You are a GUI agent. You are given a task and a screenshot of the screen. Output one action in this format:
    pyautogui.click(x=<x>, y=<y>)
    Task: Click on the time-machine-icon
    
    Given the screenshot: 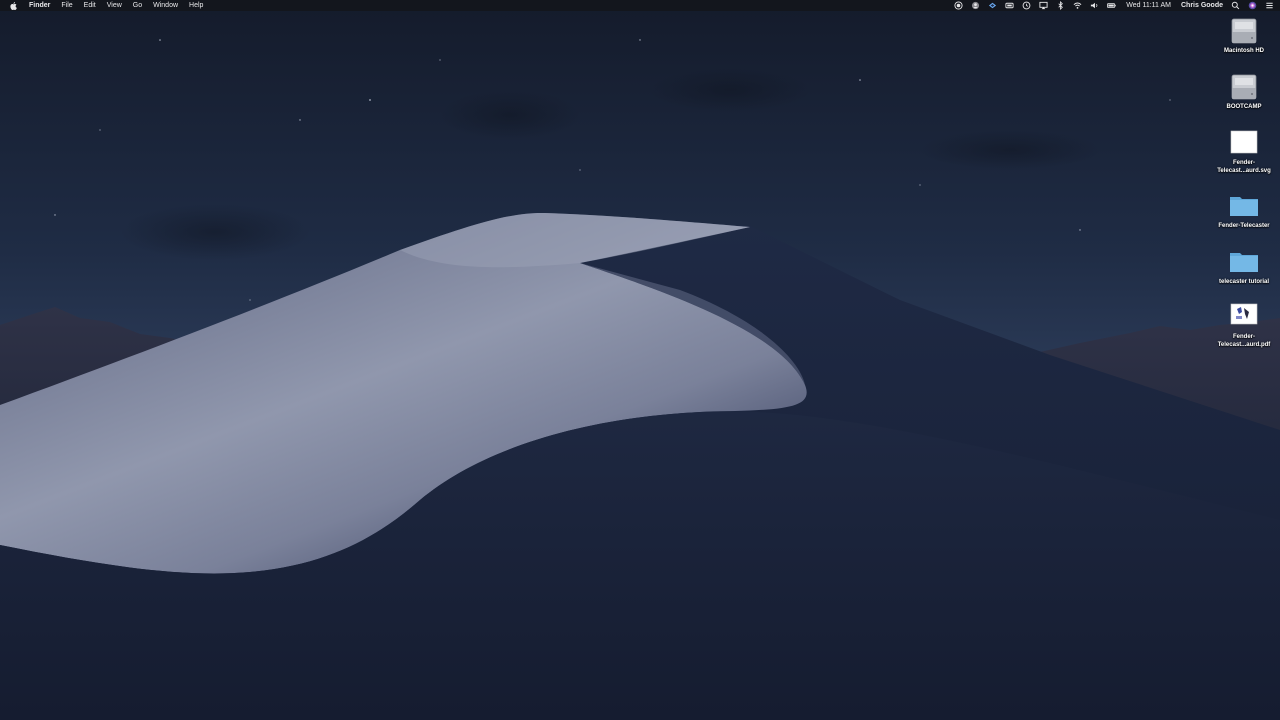 What is the action you would take?
    pyautogui.click(x=1026, y=5)
    